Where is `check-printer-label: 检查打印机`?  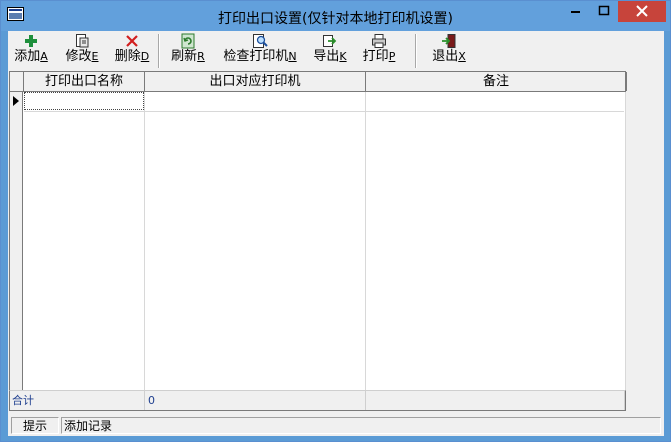 check-printer-label: 检查打印机 is located at coordinates (256, 56).